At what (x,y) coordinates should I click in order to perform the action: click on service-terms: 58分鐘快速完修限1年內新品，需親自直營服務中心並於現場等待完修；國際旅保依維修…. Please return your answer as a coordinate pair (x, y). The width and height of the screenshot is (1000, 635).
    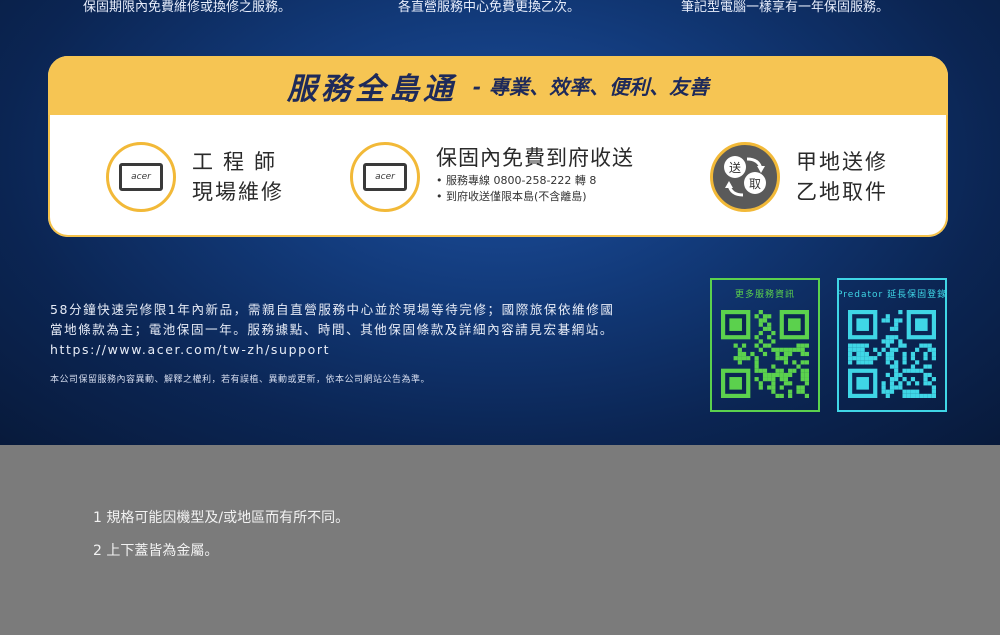
    Looking at the image, I should click on (370, 330).